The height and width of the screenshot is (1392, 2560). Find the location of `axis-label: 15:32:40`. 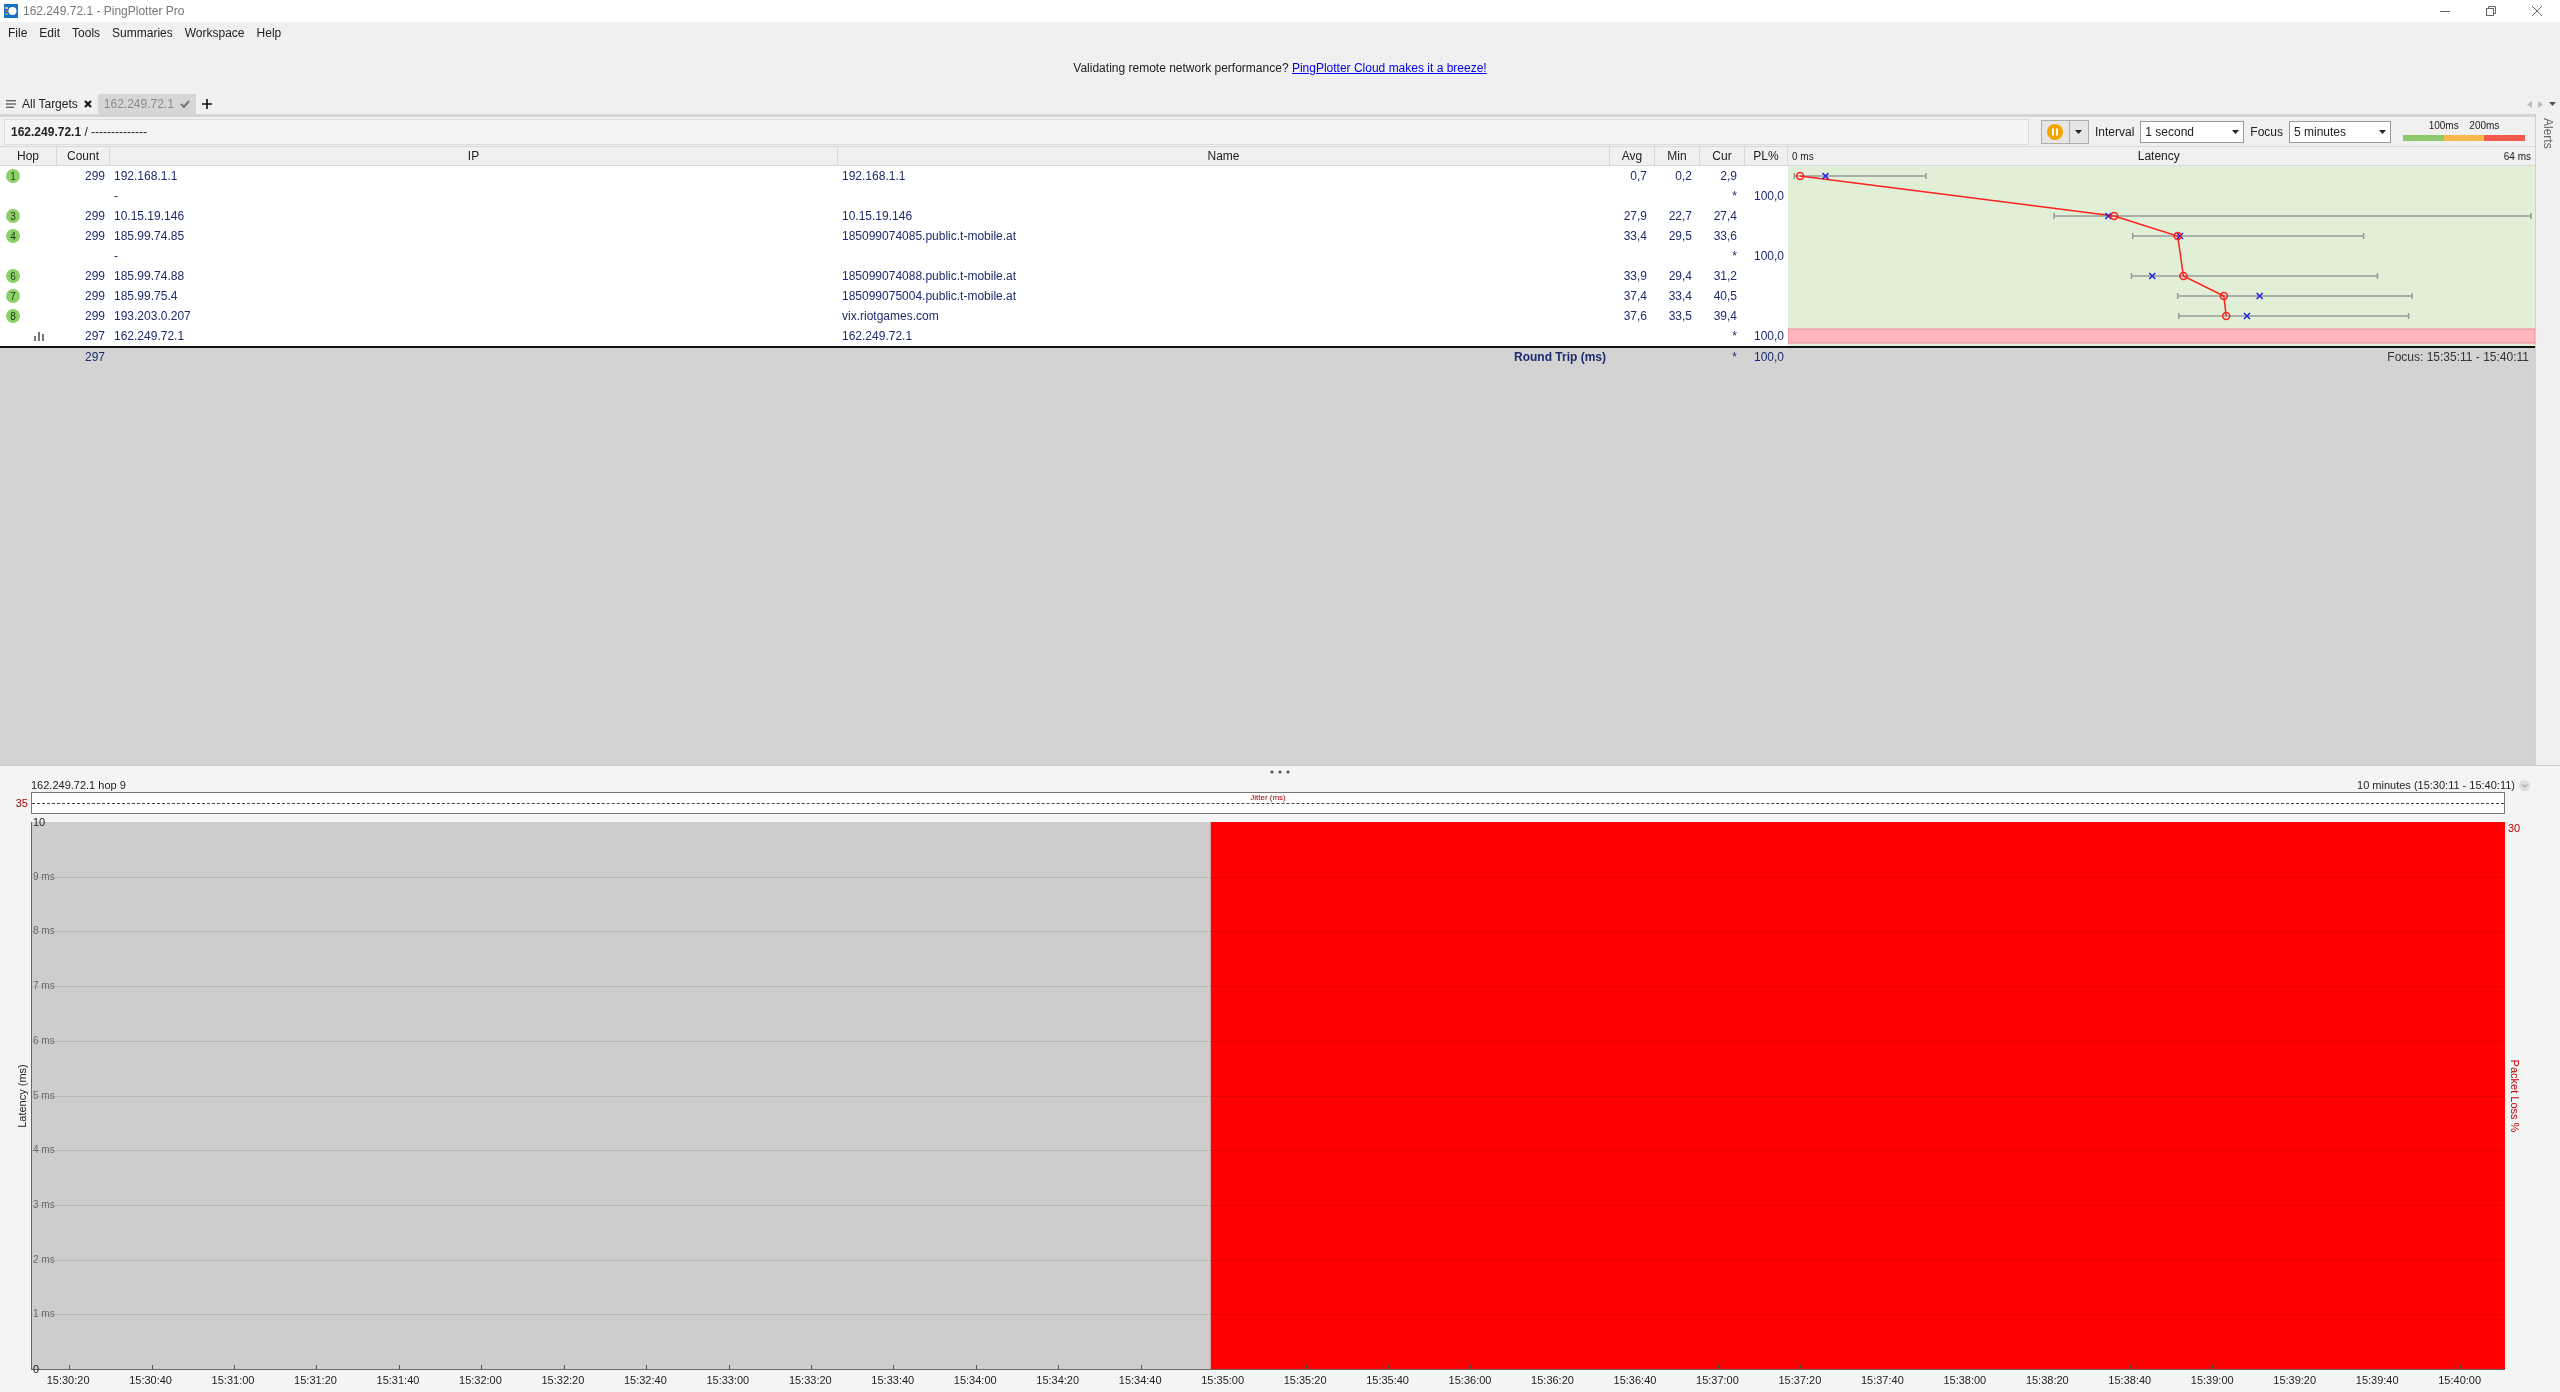

axis-label: 15:32:40 is located at coordinates (645, 1380).